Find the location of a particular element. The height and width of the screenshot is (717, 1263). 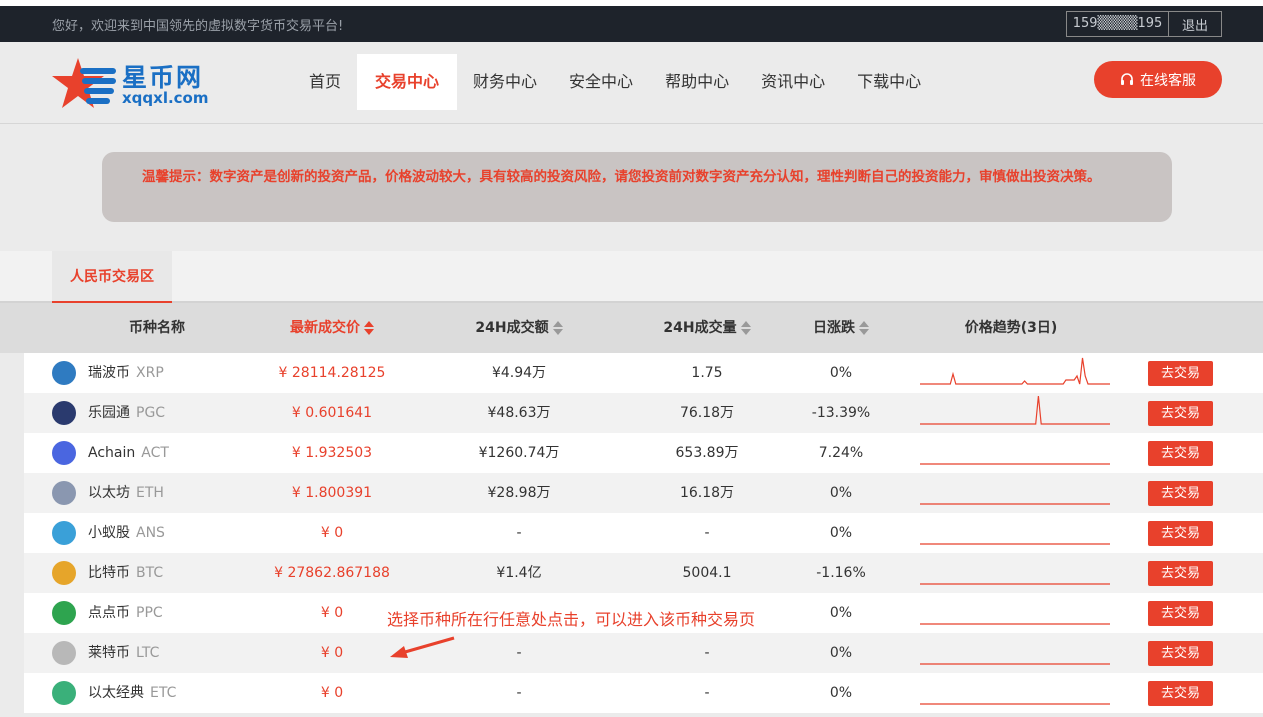

coin-name: 比特币 is located at coordinates (109, 573).